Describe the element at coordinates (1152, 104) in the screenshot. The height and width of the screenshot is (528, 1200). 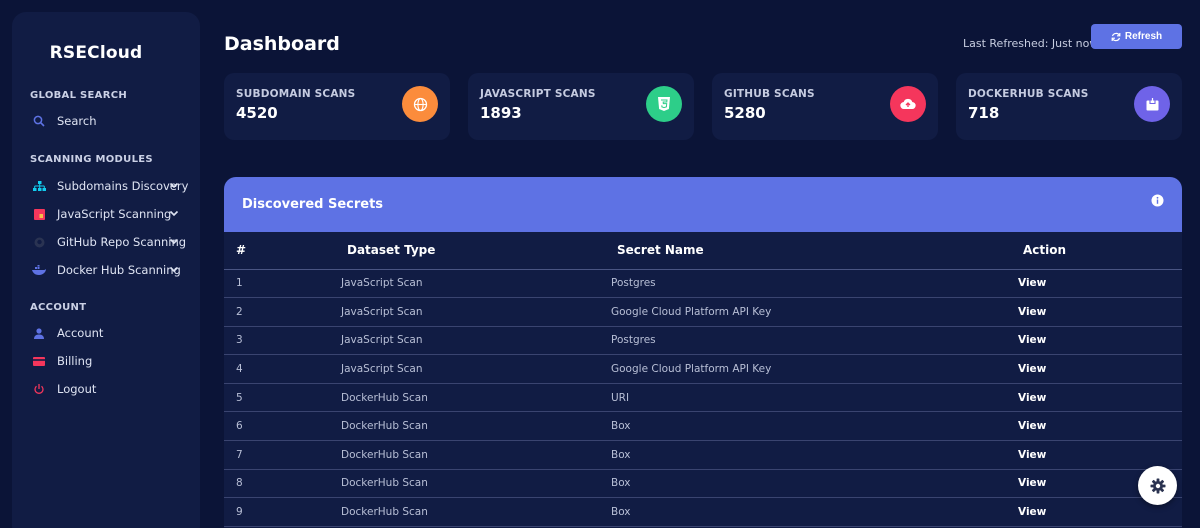
I see `box-icon` at that location.